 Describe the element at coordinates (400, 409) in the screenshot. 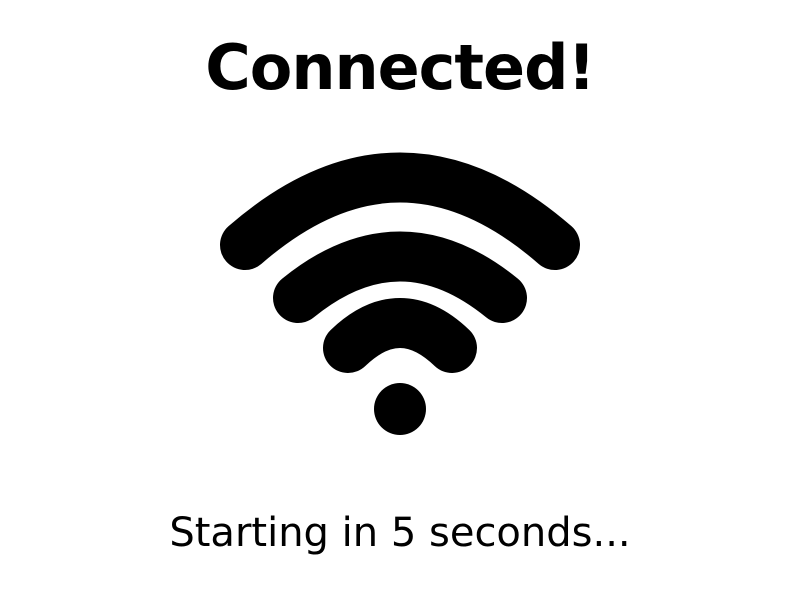

I see `wifi-dot` at that location.